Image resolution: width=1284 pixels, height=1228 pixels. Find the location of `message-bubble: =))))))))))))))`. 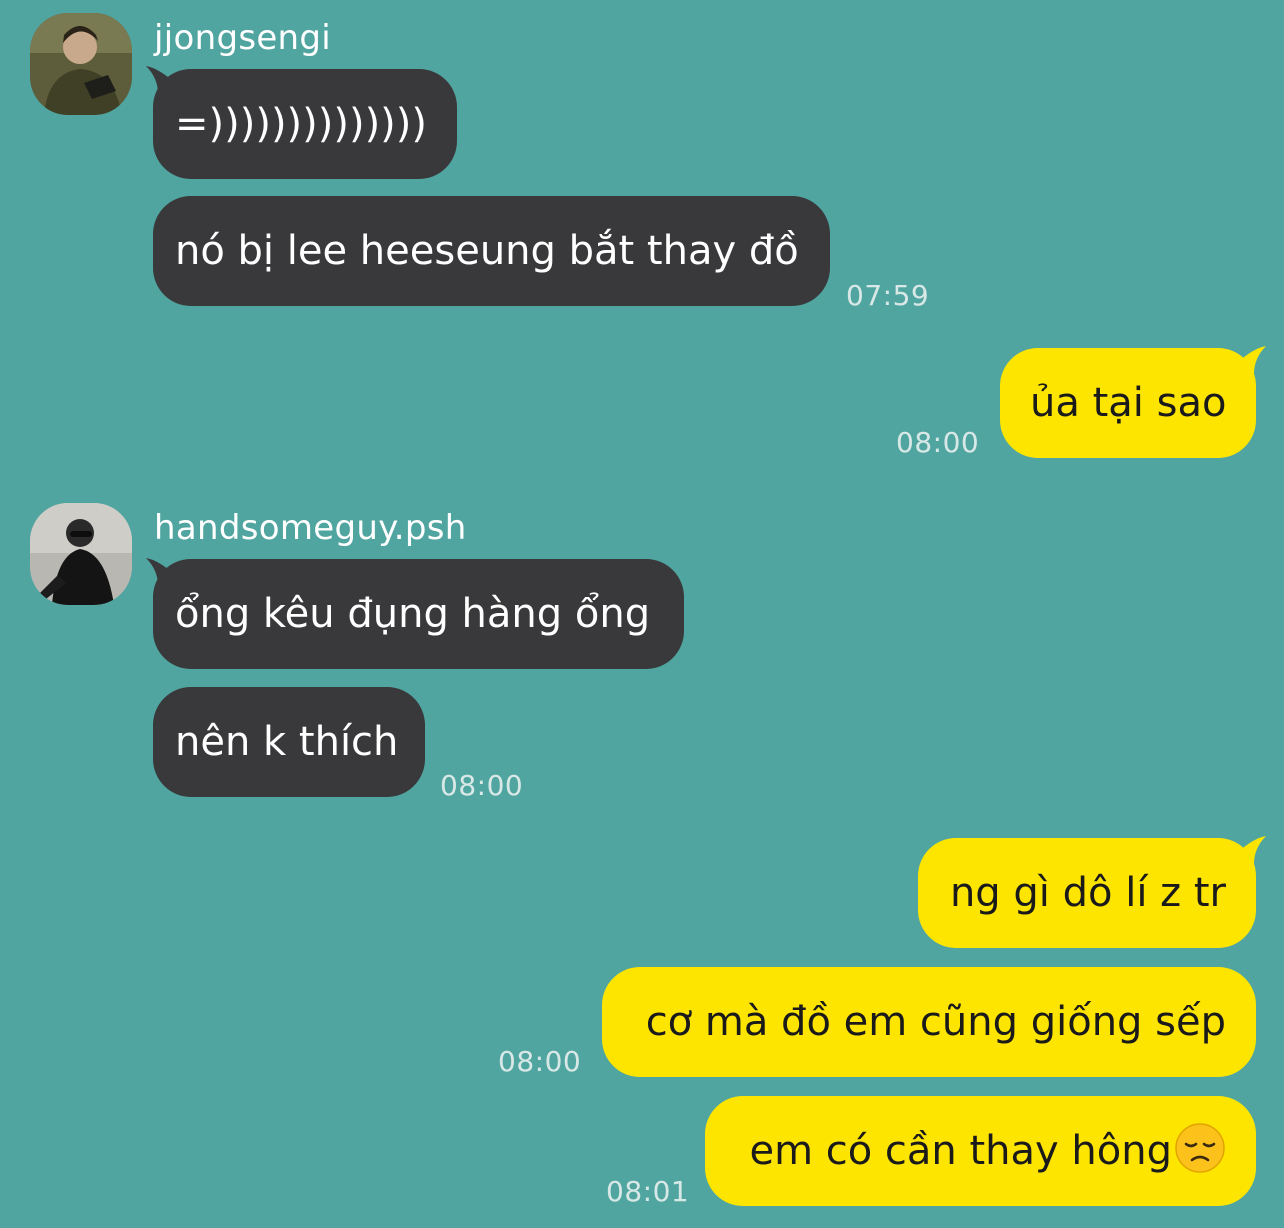

message-bubble: =)))))))))))))) is located at coordinates (305, 124).